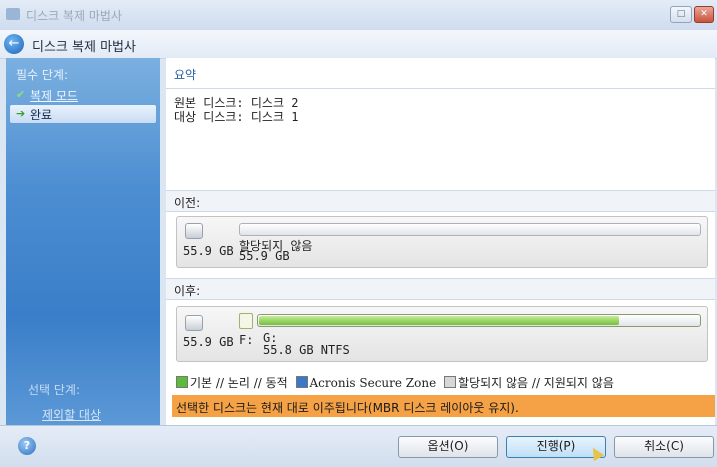 This screenshot has width=717, height=467. Describe the element at coordinates (187, 203) in the screenshot. I see `before-label: 이전:` at that location.